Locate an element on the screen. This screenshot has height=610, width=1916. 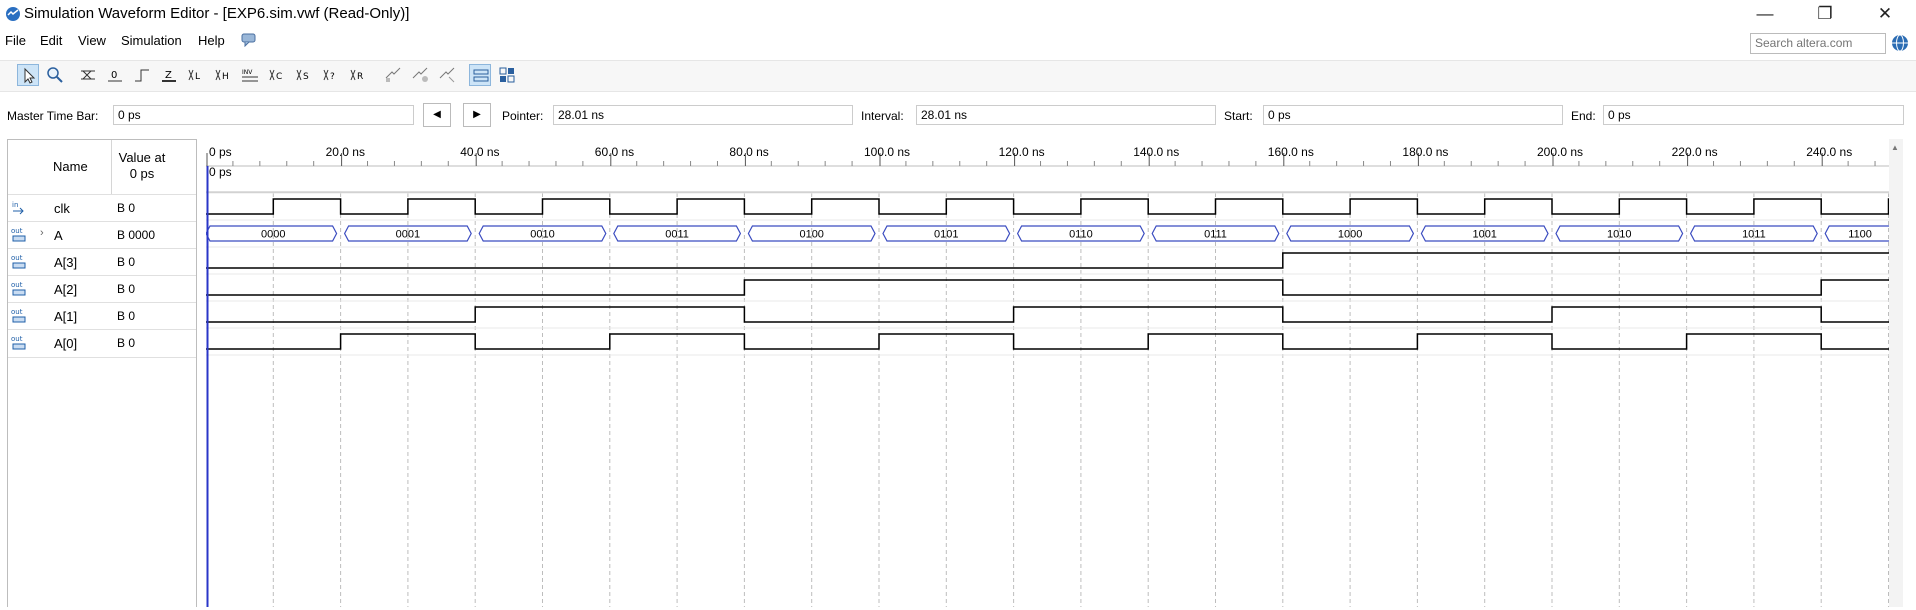
input-pin-icon: in is located at coordinates (18, 208).